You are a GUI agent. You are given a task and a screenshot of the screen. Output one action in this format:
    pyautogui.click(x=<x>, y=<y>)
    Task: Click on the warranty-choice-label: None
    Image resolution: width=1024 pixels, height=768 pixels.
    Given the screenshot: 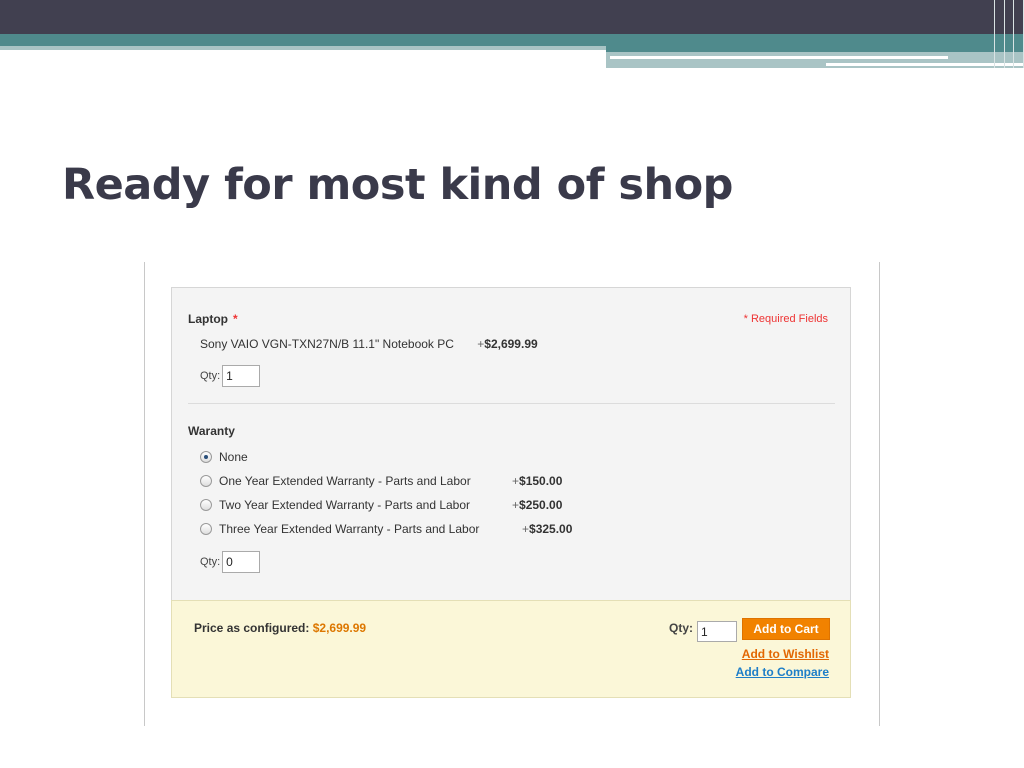 What is the action you would take?
    pyautogui.click(x=233, y=457)
    